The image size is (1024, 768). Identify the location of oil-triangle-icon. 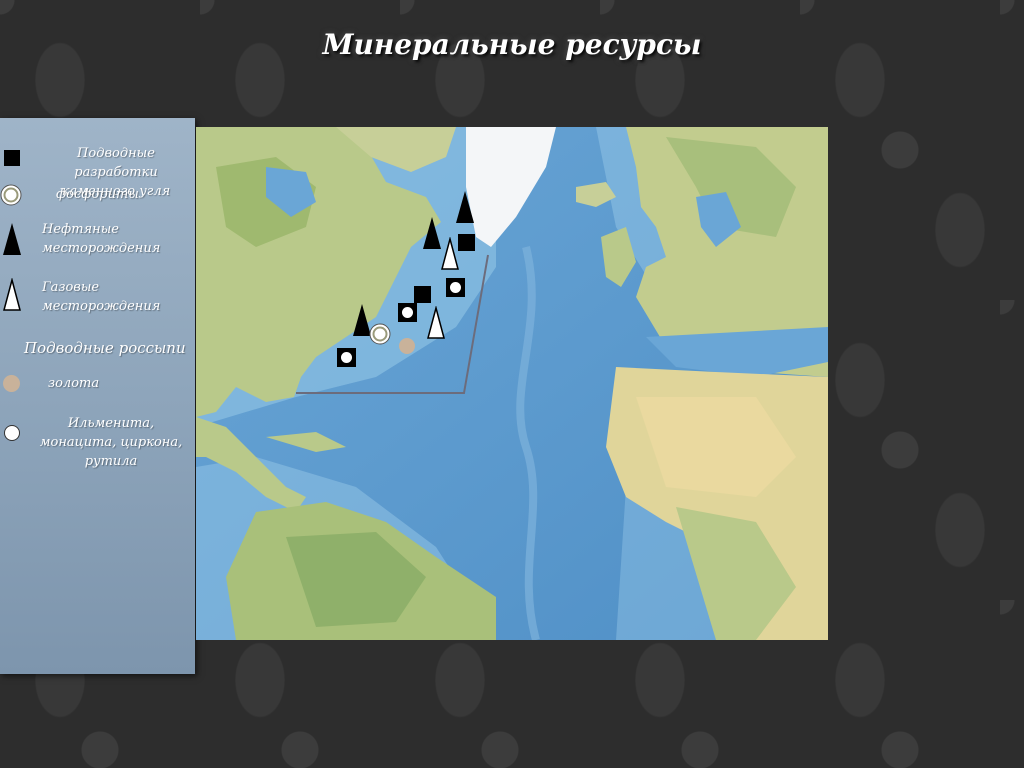
(12, 239).